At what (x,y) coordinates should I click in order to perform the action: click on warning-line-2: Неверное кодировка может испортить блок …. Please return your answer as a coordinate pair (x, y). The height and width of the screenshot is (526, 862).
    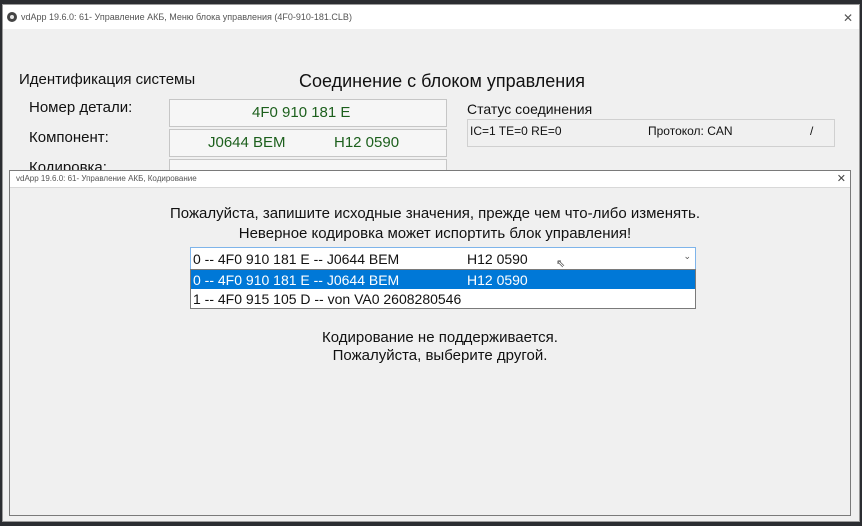
    Looking at the image, I should click on (435, 233).